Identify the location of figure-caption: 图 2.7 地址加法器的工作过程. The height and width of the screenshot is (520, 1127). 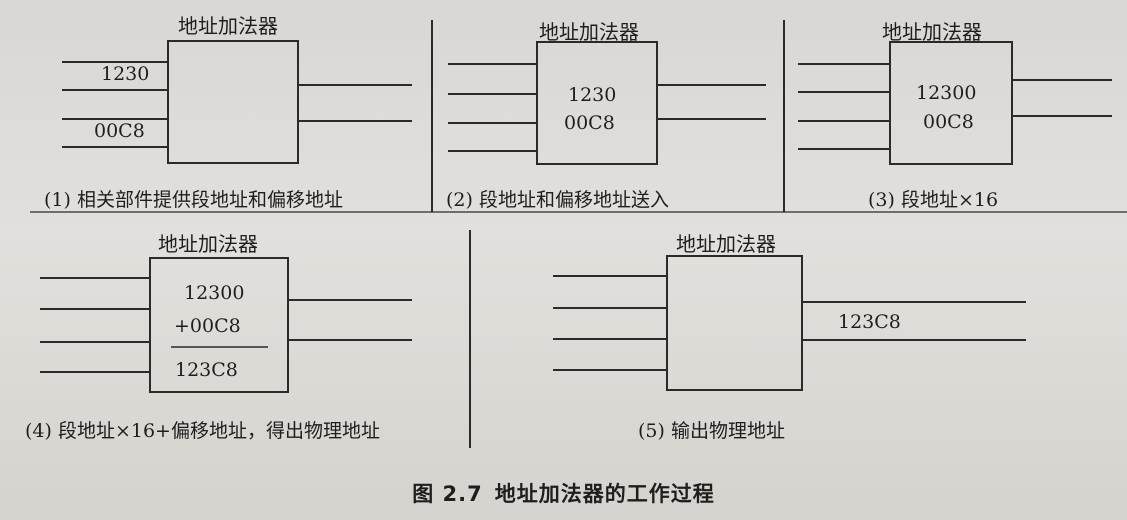
(563, 493).